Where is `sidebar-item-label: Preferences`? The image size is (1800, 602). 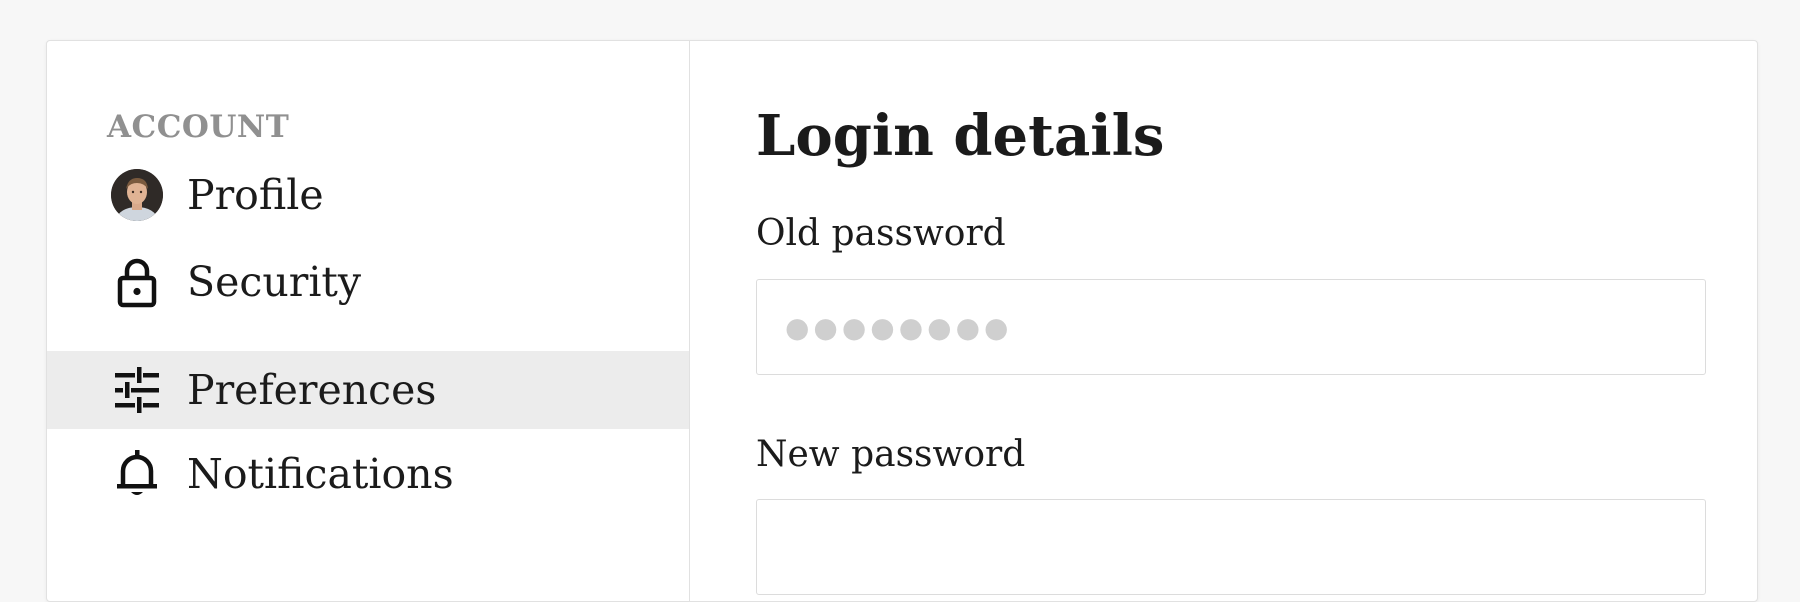
sidebar-item-label: Preferences is located at coordinates (312, 390).